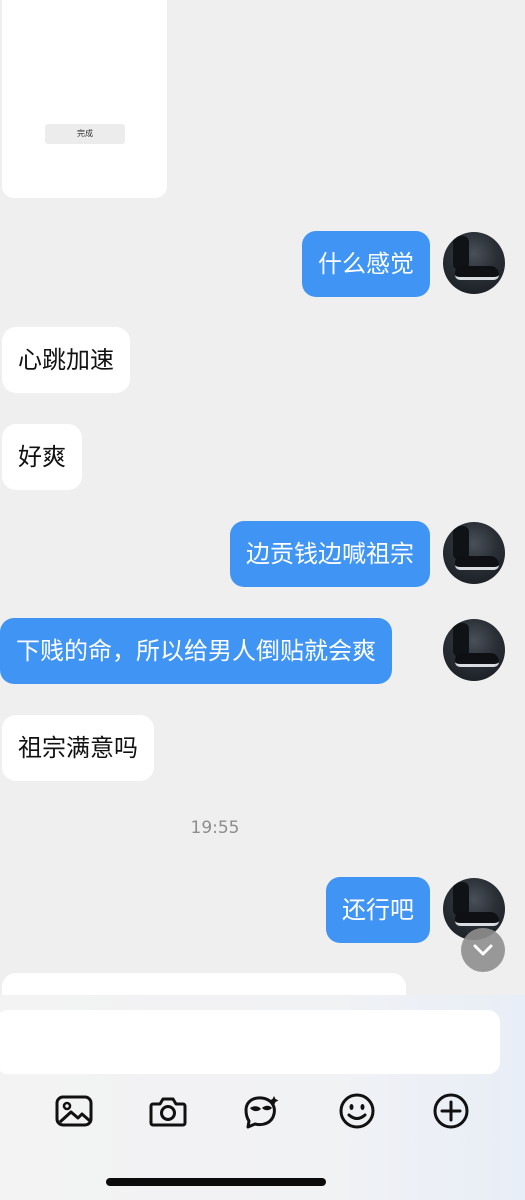 The height and width of the screenshot is (1200, 525). What do you see at coordinates (366, 264) in the screenshot?
I see `message-bubble-outgoing: 什么感觉` at bounding box center [366, 264].